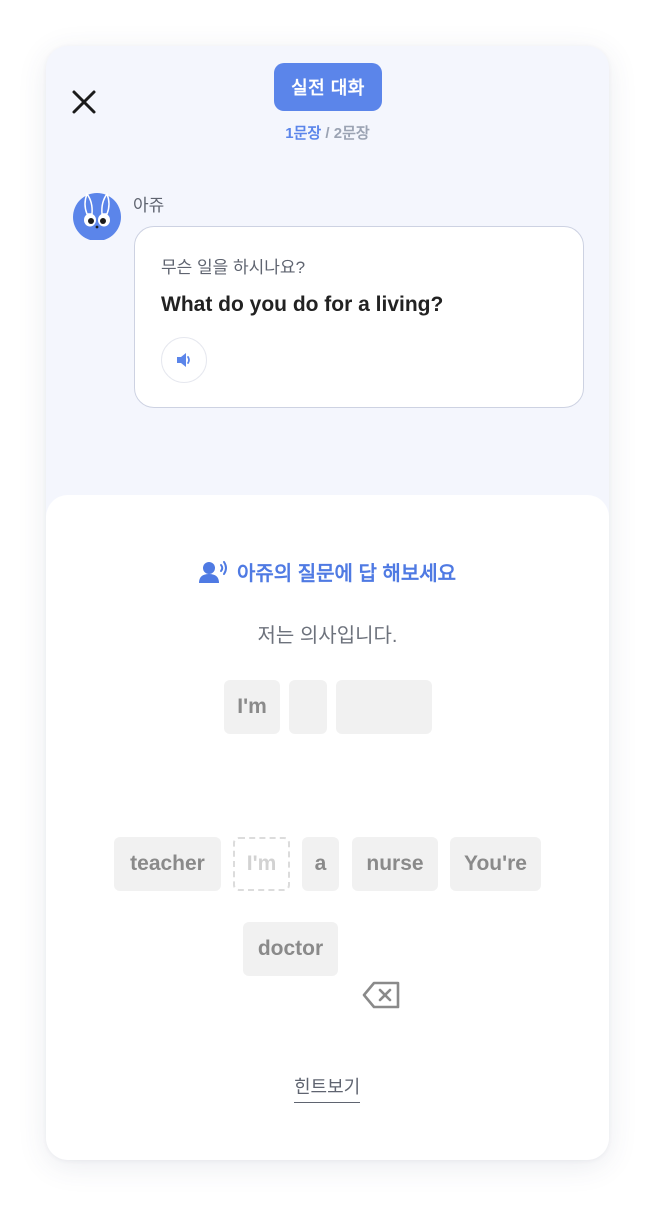 The width and height of the screenshot is (656, 1206). Describe the element at coordinates (351, 133) in the screenshot. I see `progress-total: 2문장` at that location.